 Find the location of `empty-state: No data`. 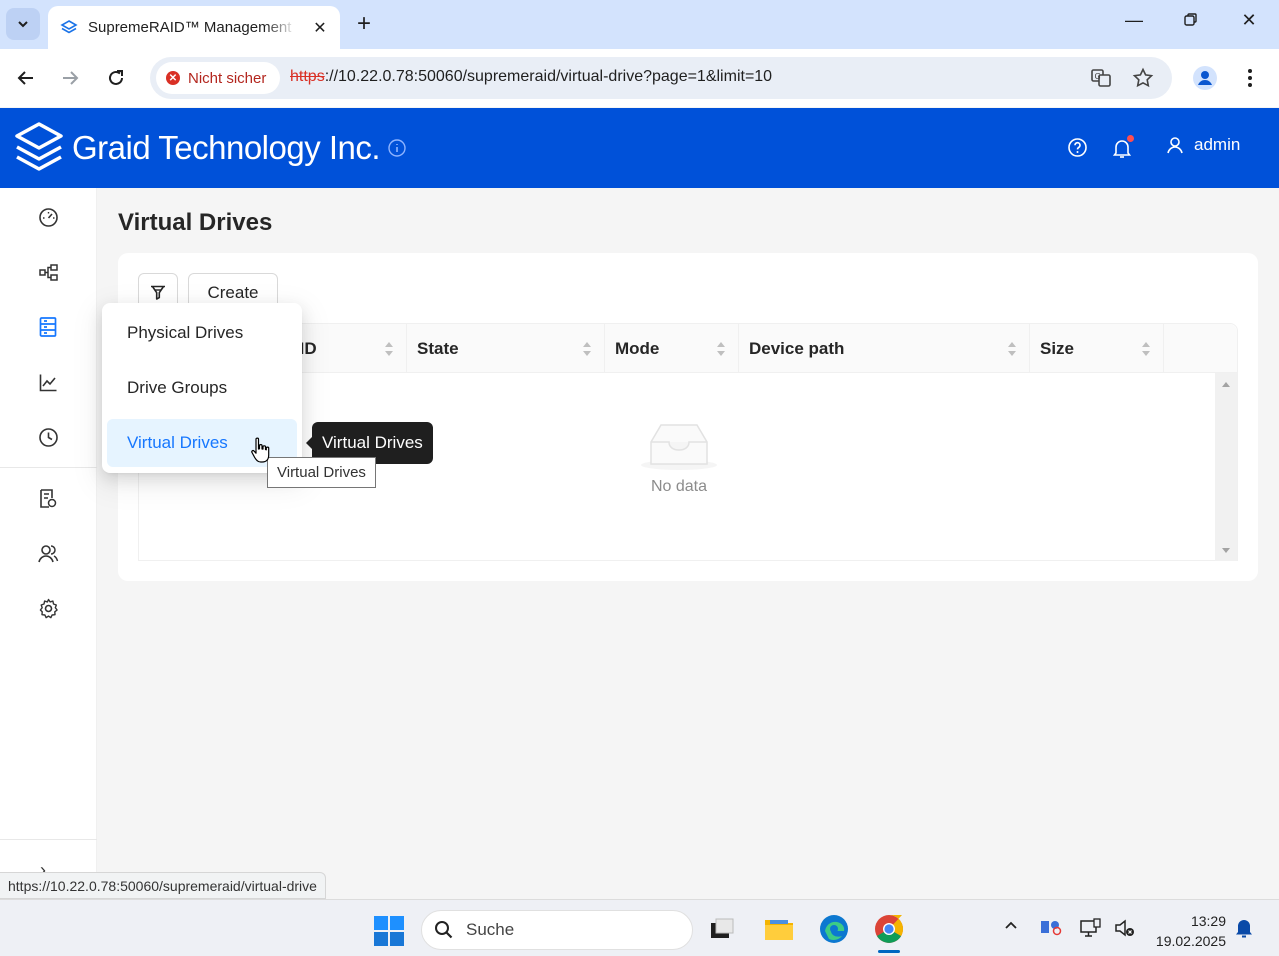

empty-state: No data is located at coordinates (679, 459).